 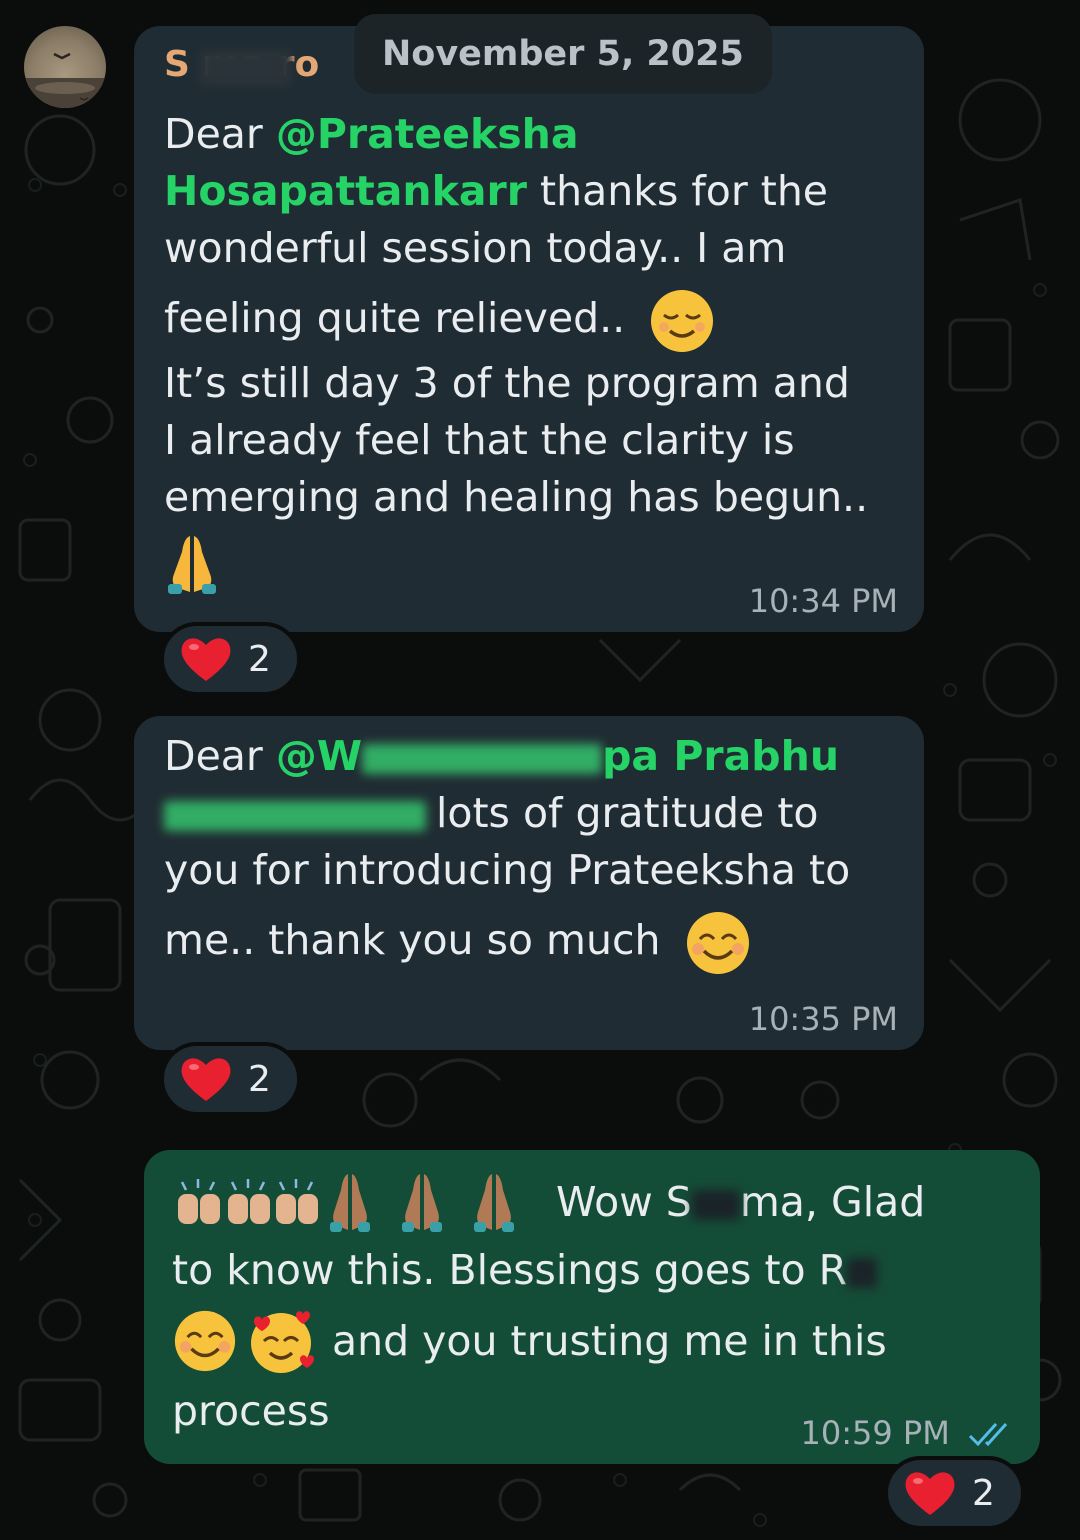 What do you see at coordinates (427, 134) in the screenshot?
I see `mention-link: @Prateeksha` at bounding box center [427, 134].